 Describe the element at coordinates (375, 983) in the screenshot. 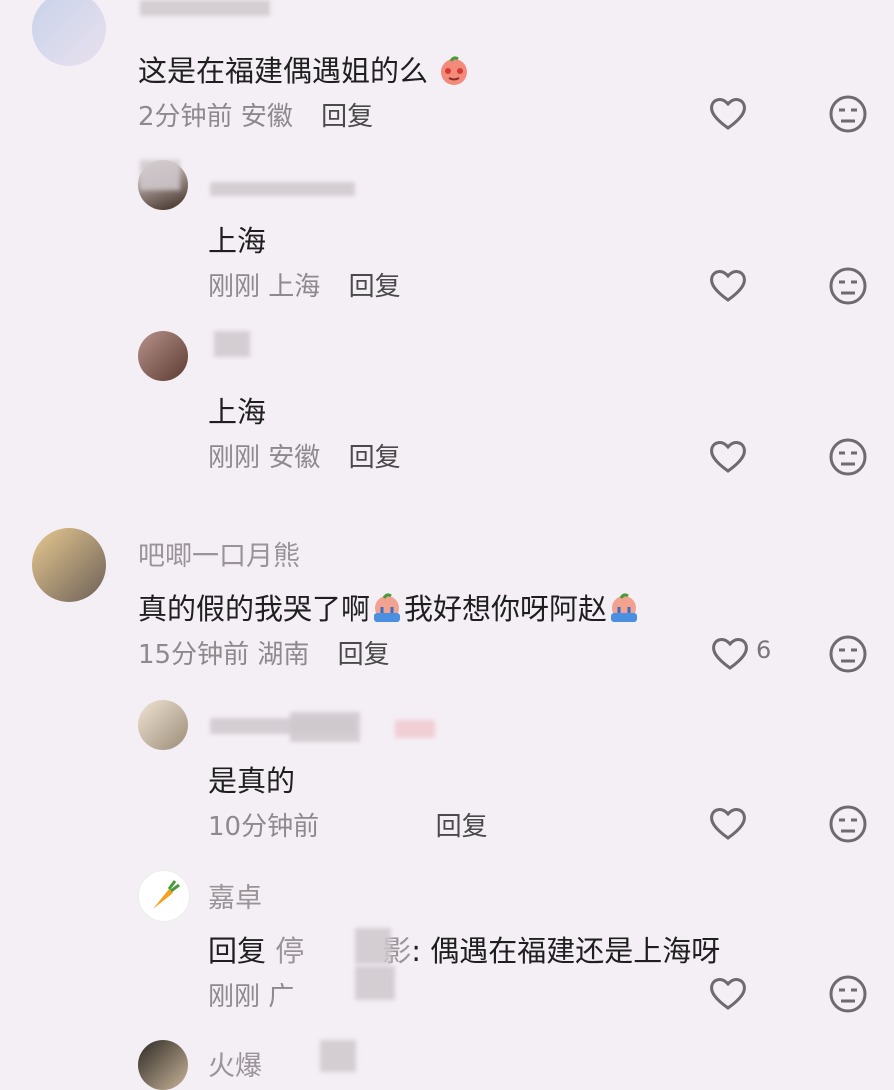

I see `location-redacted` at that location.